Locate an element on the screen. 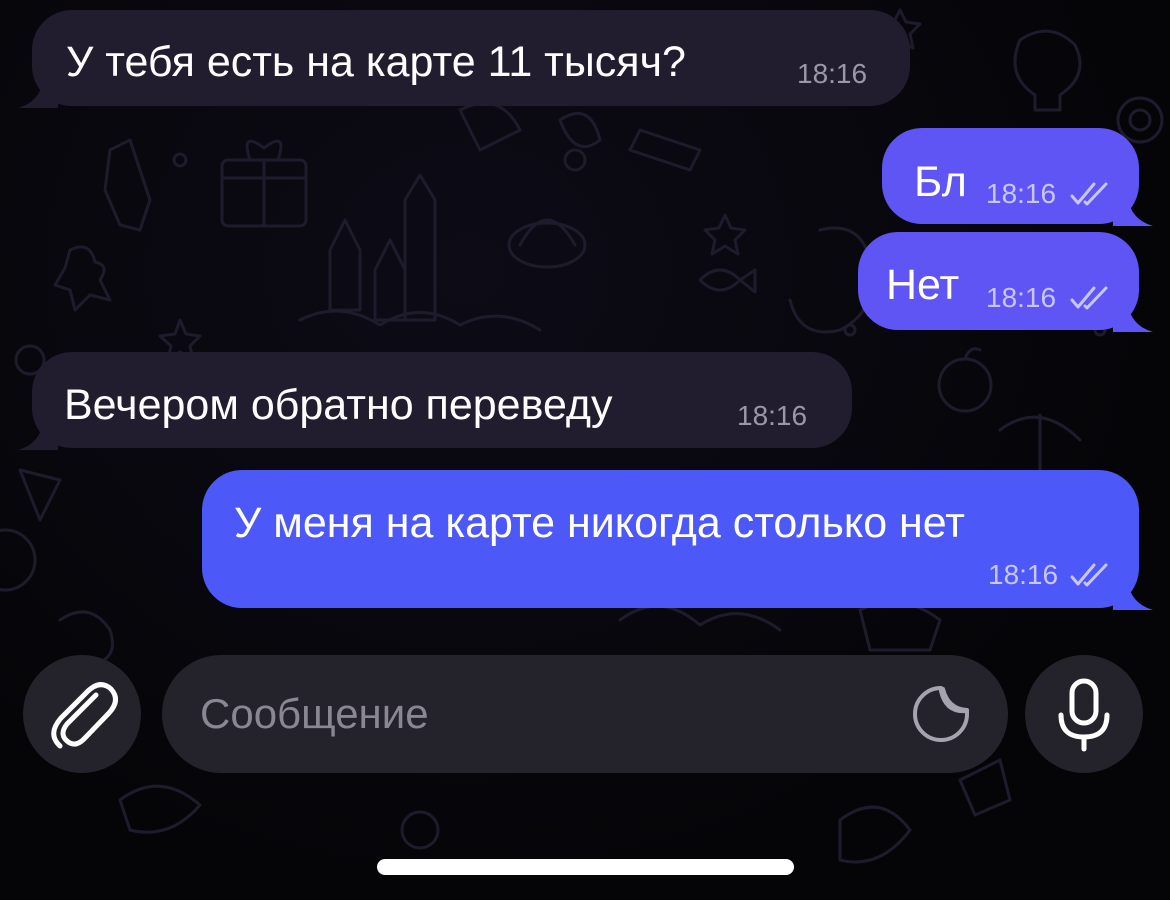 The width and height of the screenshot is (1170, 900). message-bubble-incoming: Вечером обратно переведу 18:16 is located at coordinates (435, 401).